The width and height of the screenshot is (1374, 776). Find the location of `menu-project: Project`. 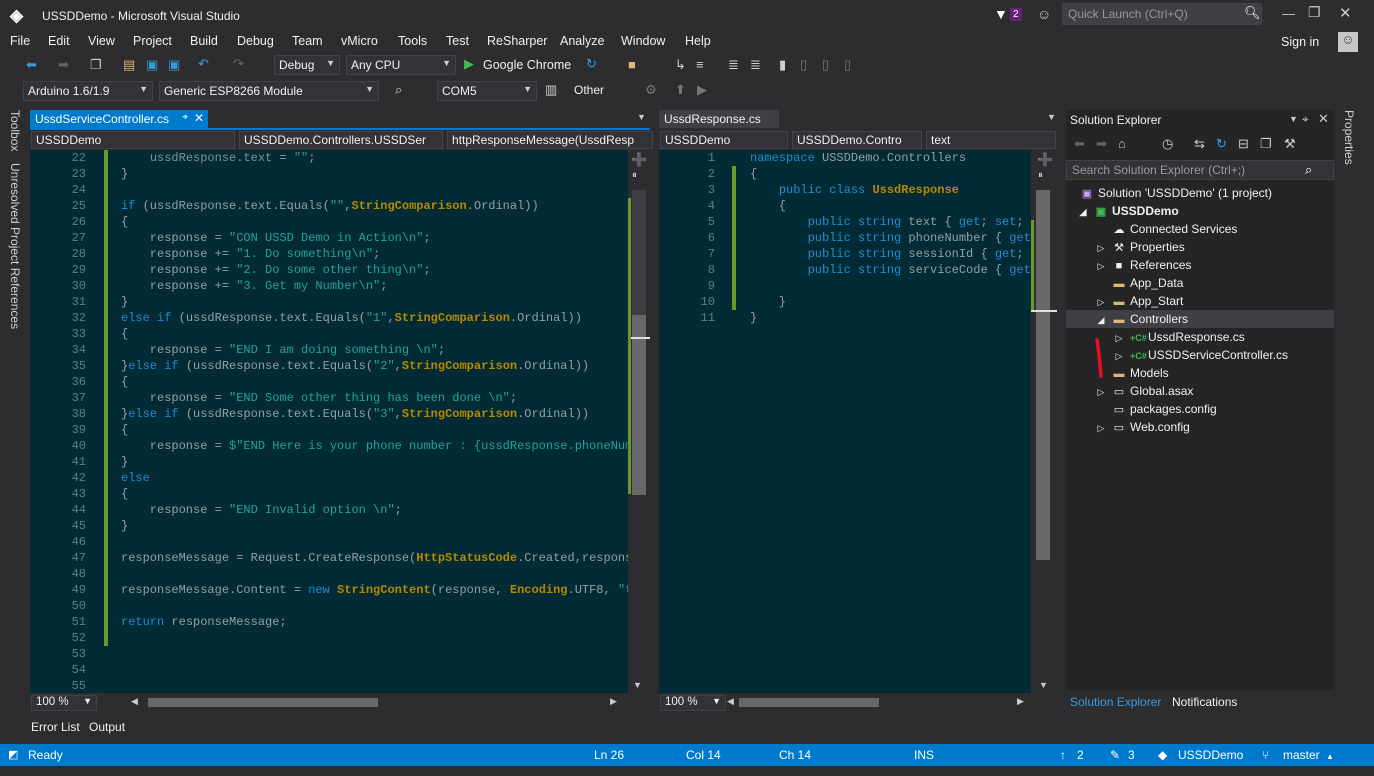

menu-project: Project is located at coordinates (152, 41).